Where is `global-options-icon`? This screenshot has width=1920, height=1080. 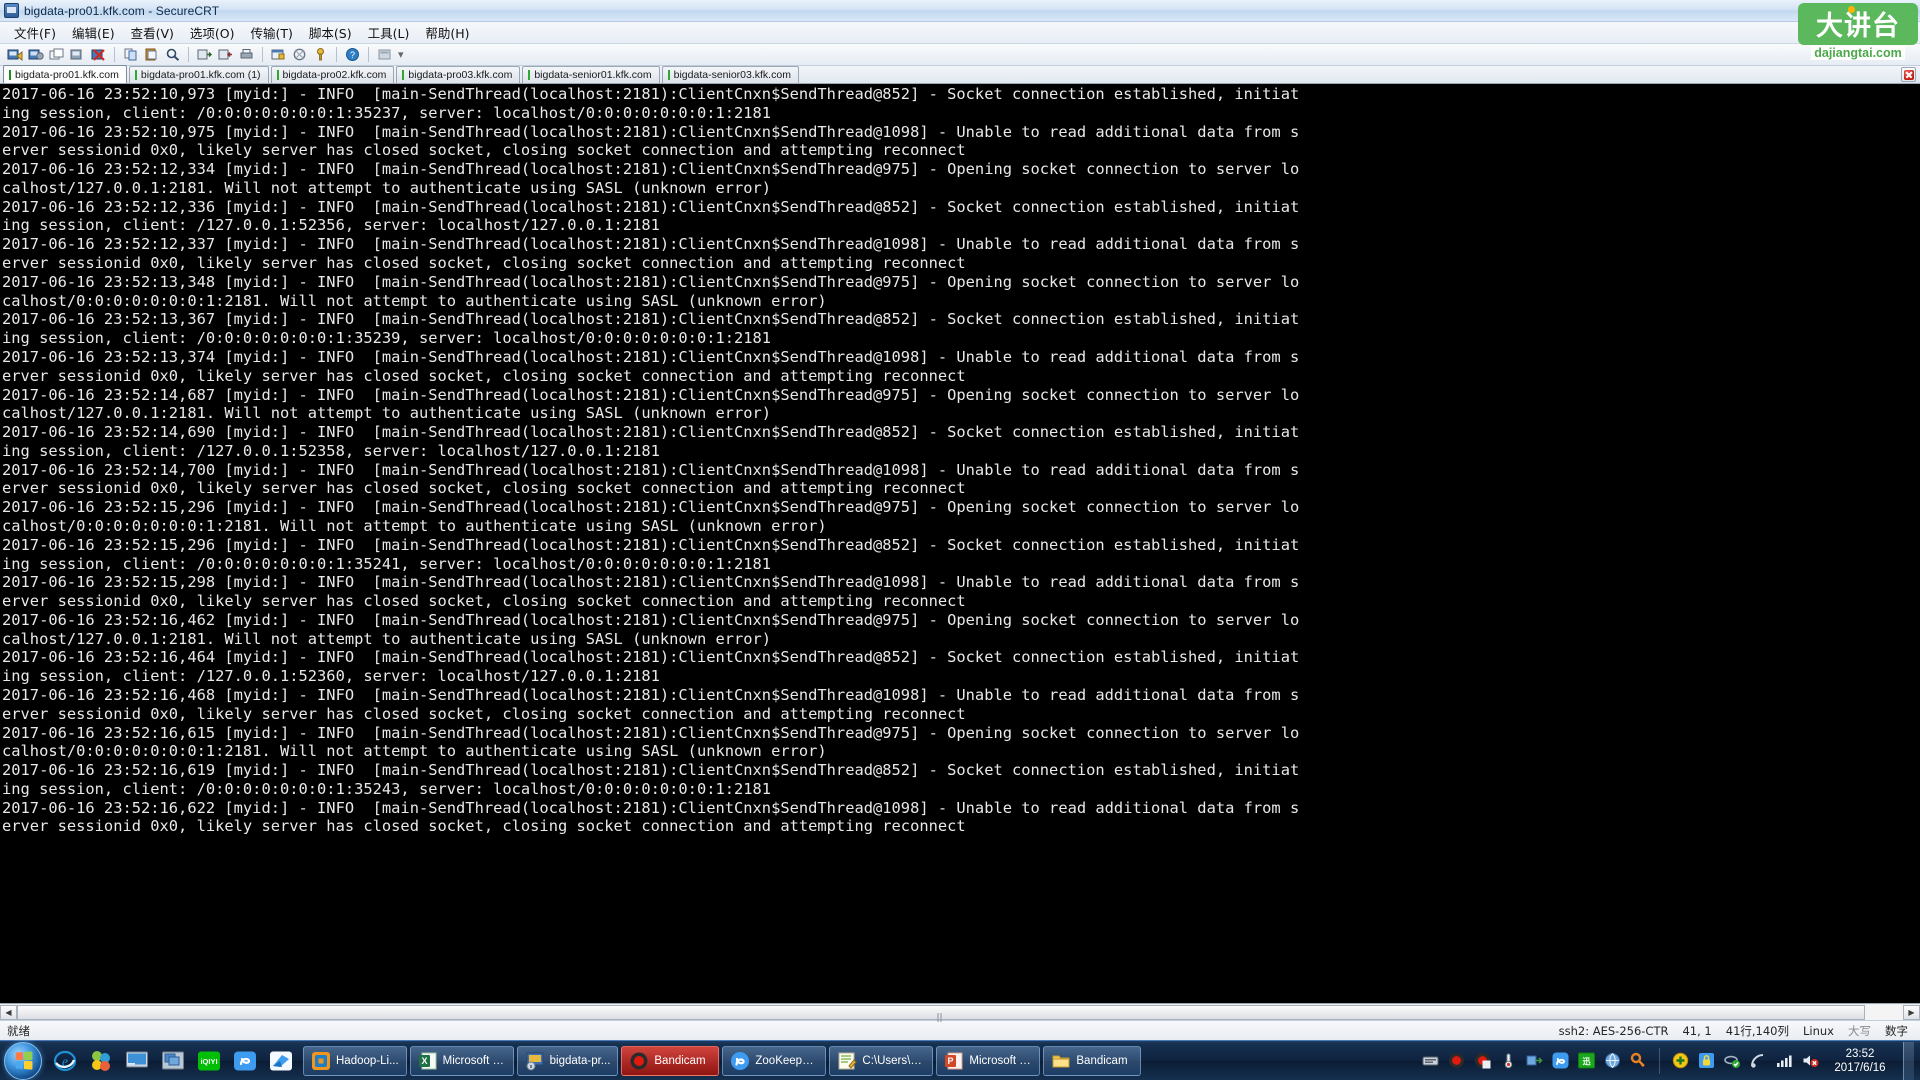 global-options-icon is located at coordinates (299, 55).